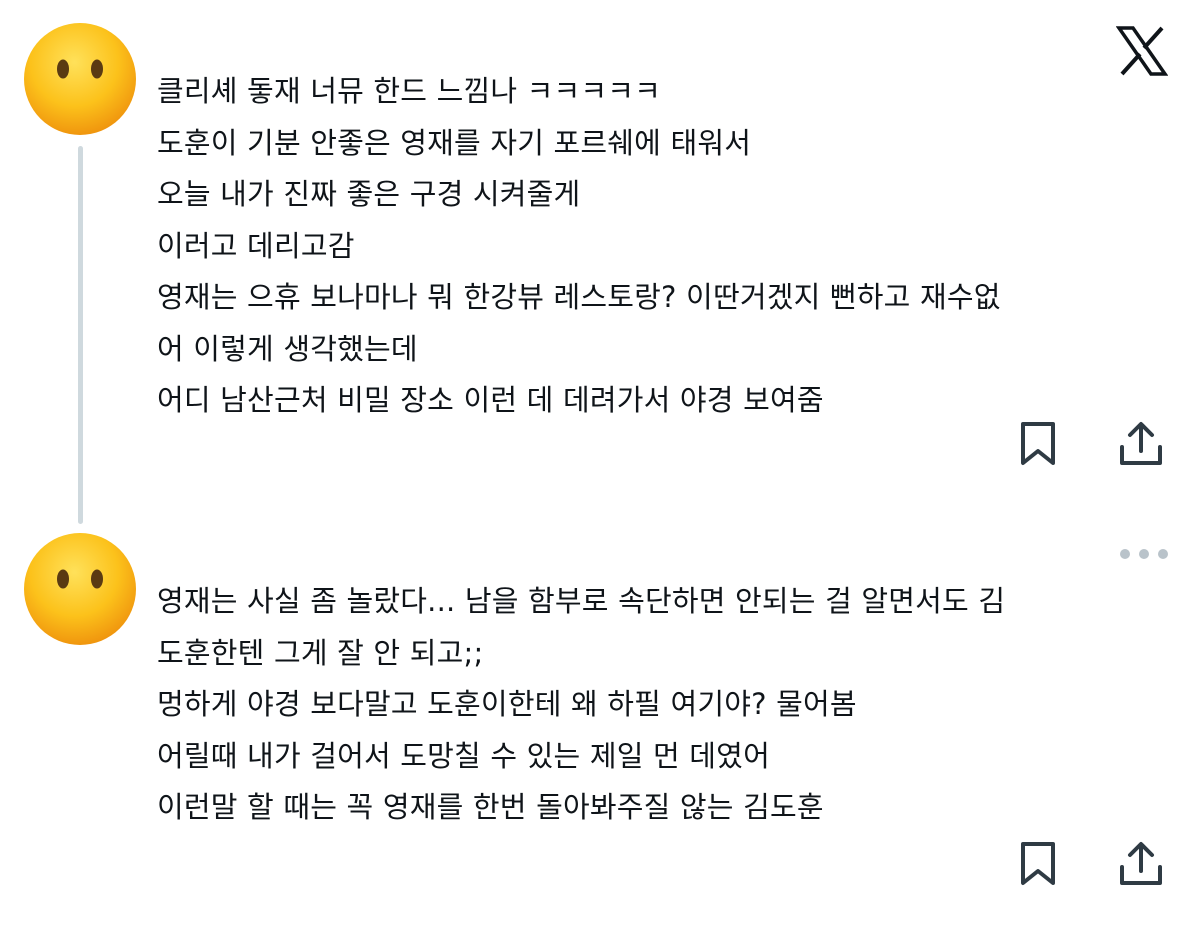  I want to click on post-line: 어릴때 내가 걸어서 도망칠 수 있는 제일 먼 데였어, so click(463, 755).